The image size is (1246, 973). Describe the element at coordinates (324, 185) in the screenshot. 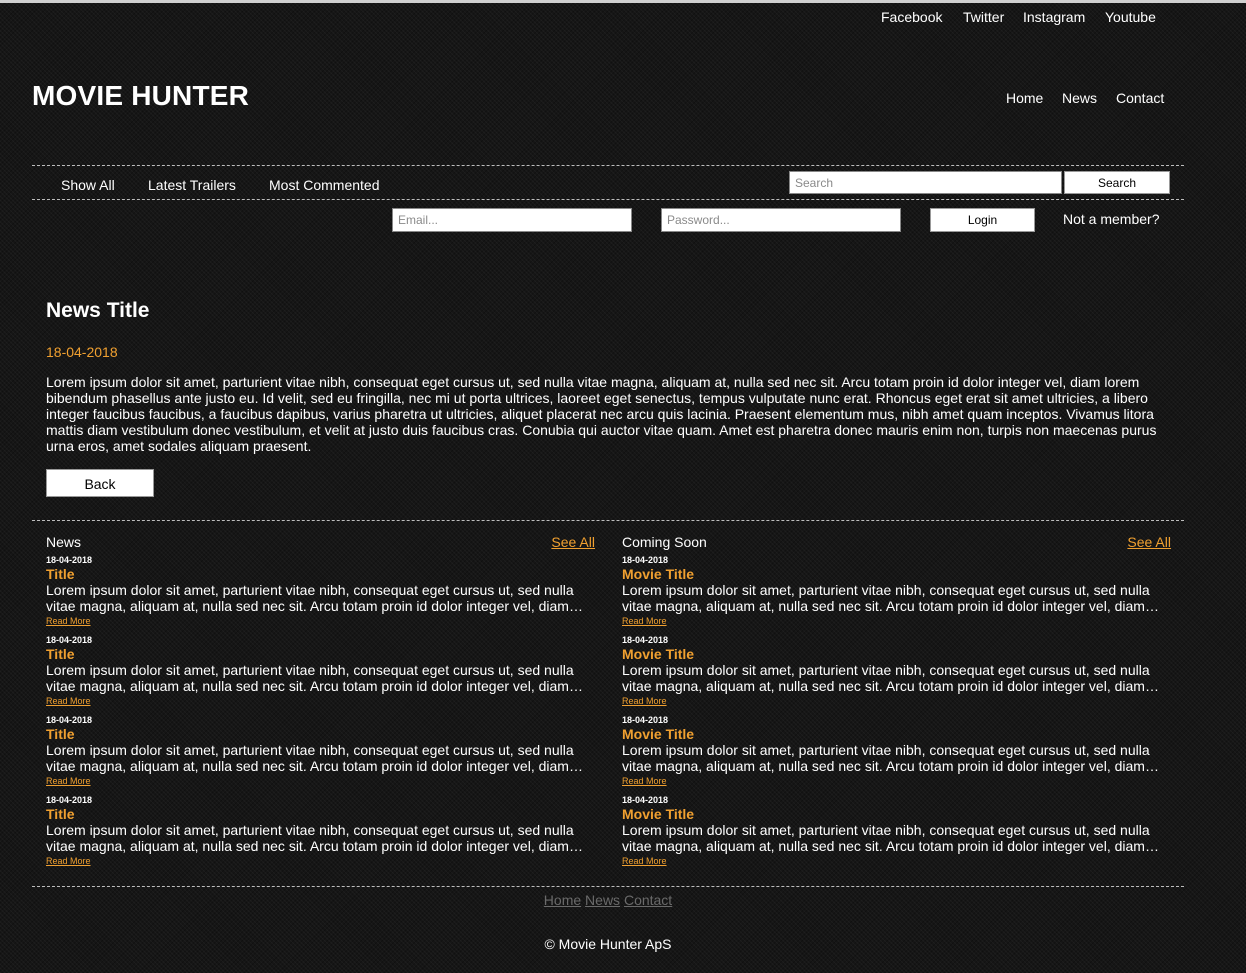

I see `category-most-commented: Most Commented` at that location.